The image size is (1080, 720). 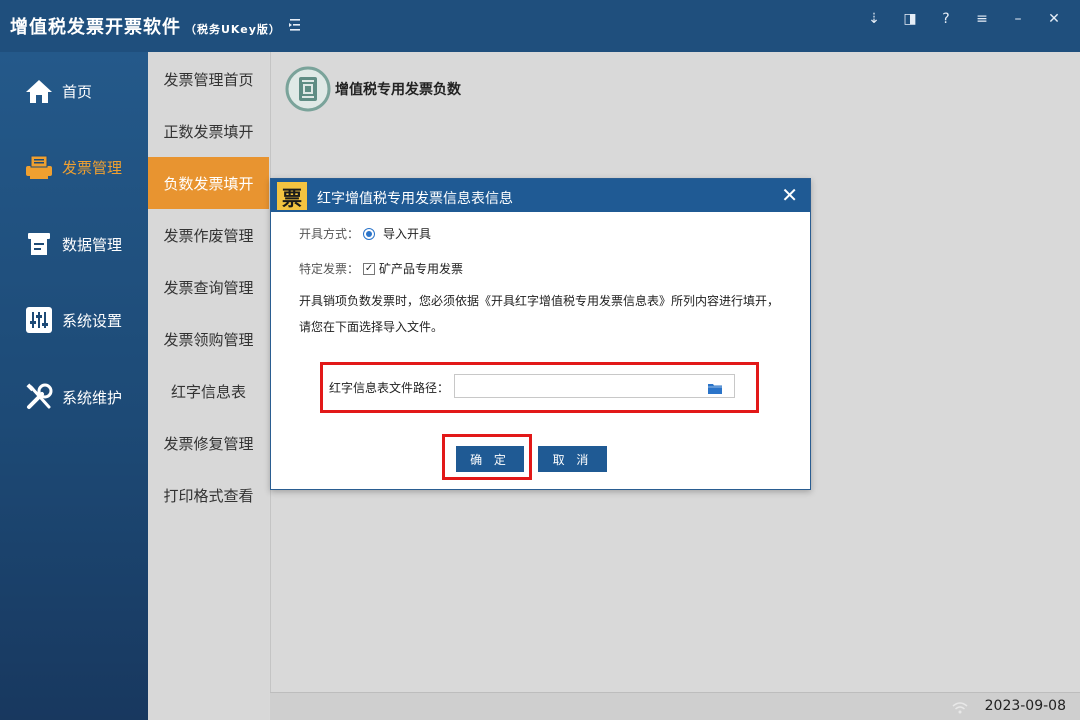 I want to click on issue-mode-row: 开具方式： 导入开具, so click(x=365, y=233).